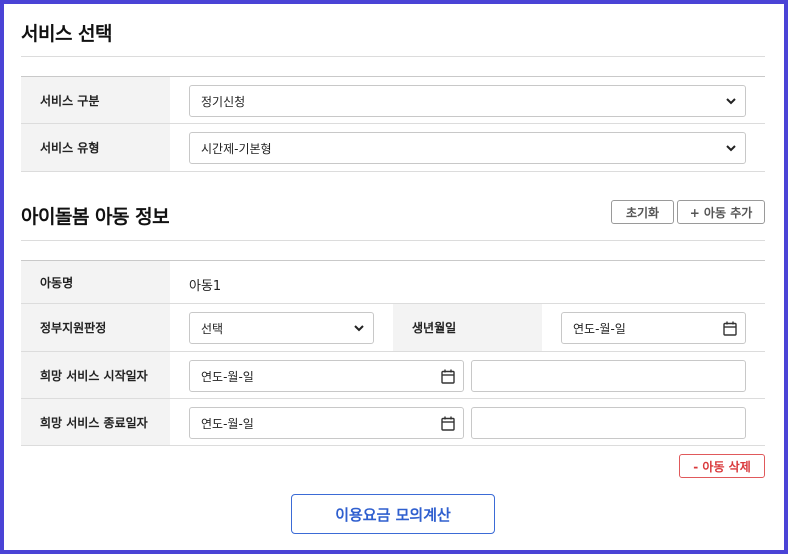 The width and height of the screenshot is (788, 554). Describe the element at coordinates (227, 376) in the screenshot. I see `start-date-placeholder: 연도-월-일` at that location.